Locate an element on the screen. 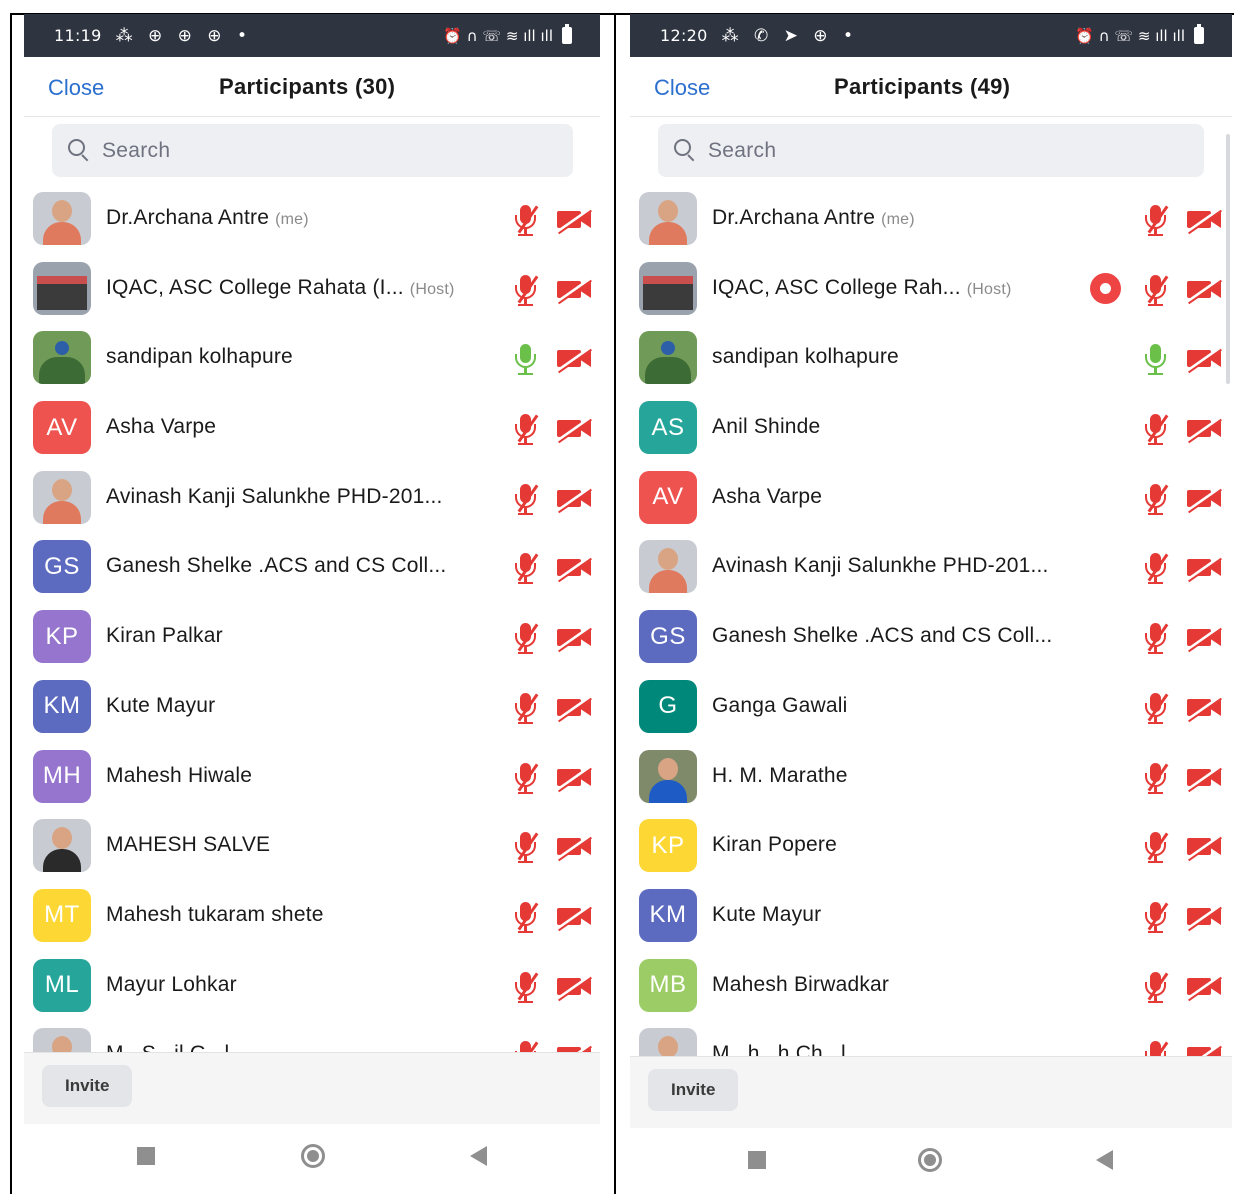  participant-row: KP Kiran Popere is located at coordinates (931, 846).